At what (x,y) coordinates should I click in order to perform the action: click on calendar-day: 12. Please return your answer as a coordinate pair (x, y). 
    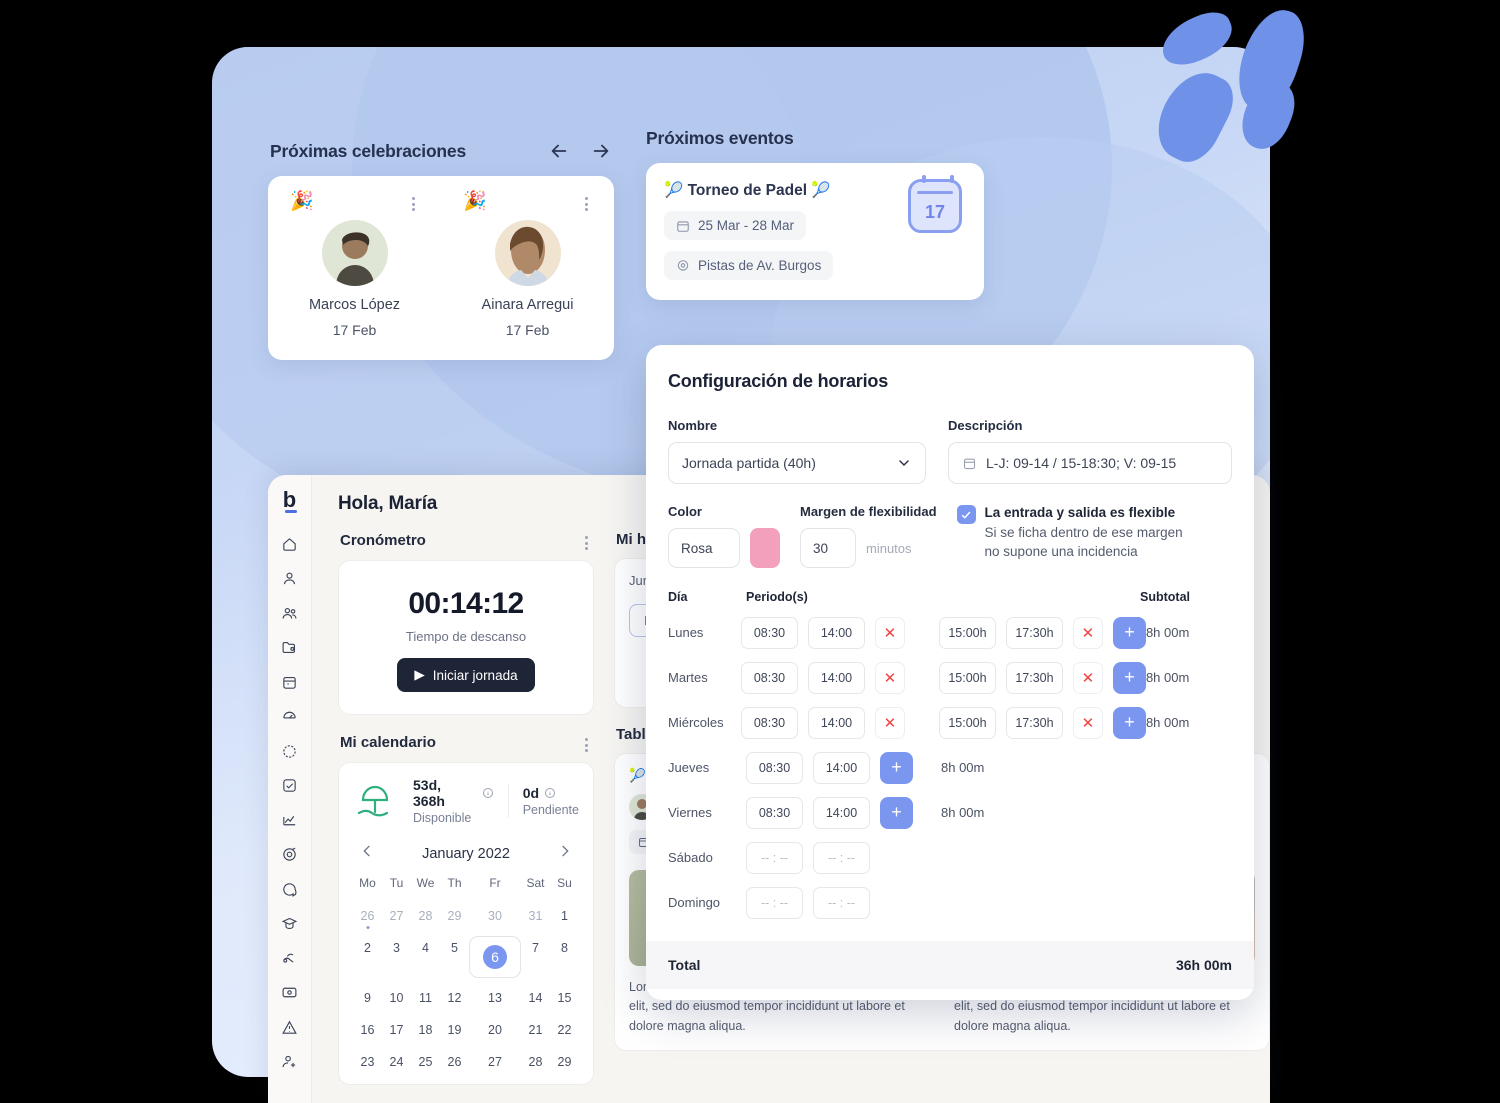
    Looking at the image, I should click on (454, 998).